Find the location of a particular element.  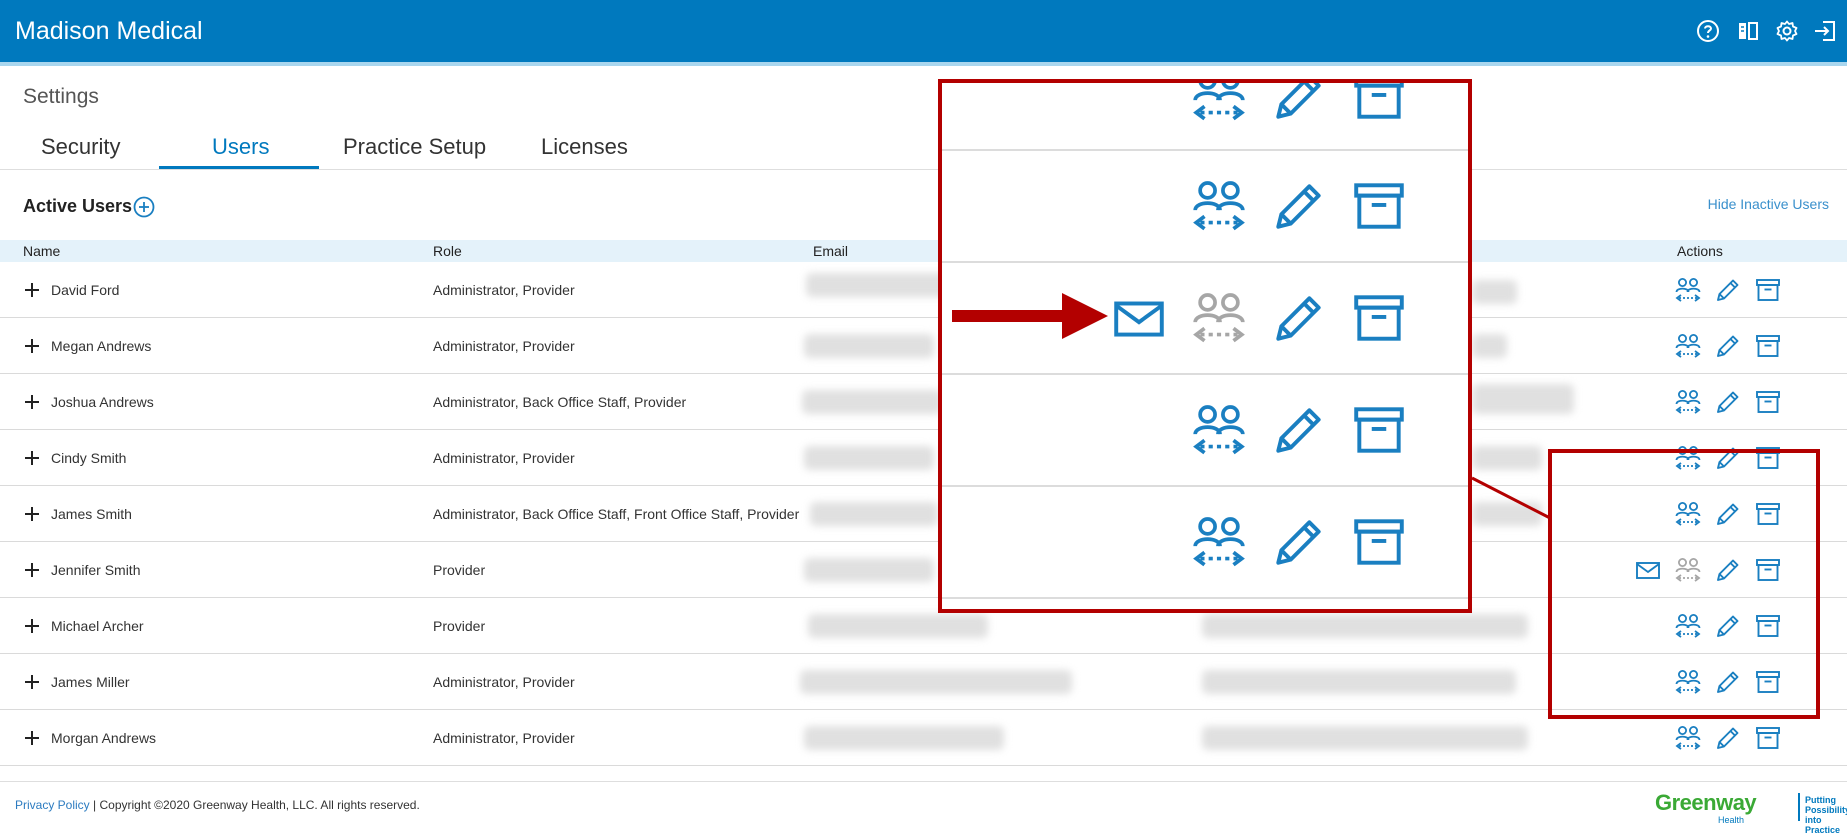

actions-highlight-box is located at coordinates (1684, 584).